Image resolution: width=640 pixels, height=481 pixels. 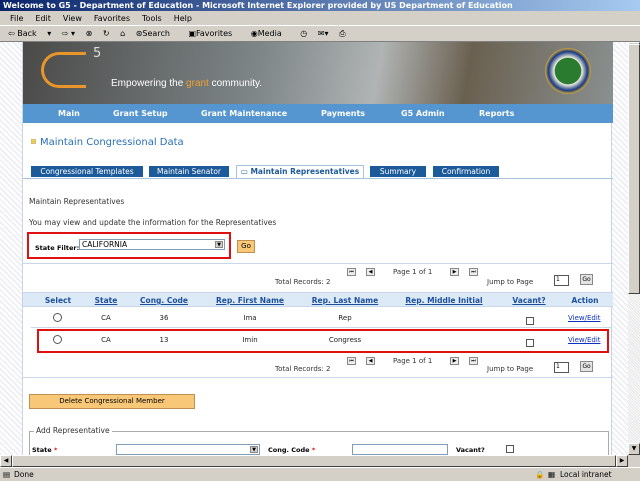 What do you see at coordinates (318, 73) in the screenshot?
I see `banner: 5 Empowering the grant community.` at bounding box center [318, 73].